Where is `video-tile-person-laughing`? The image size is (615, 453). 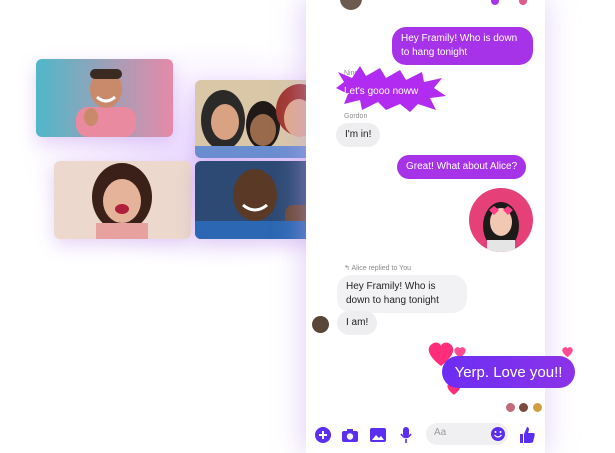
video-tile-person-laughing is located at coordinates (104, 98).